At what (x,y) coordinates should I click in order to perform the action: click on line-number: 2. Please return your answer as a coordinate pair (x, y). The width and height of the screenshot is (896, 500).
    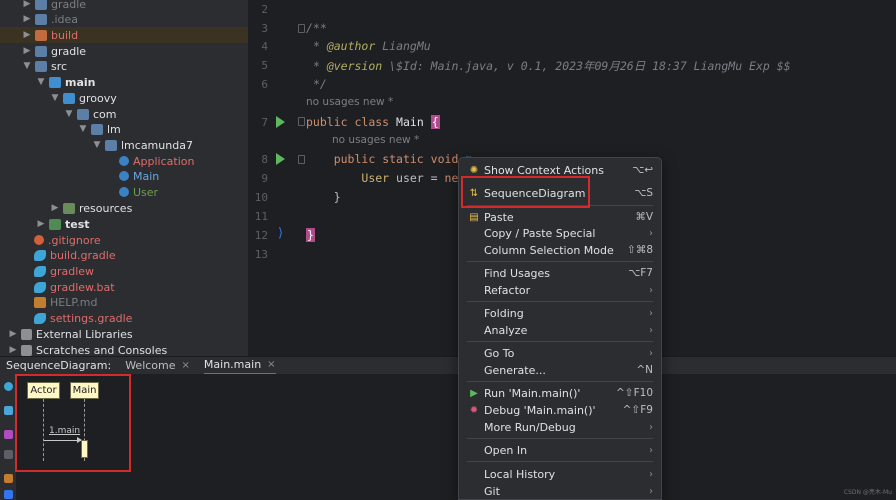
    Looking at the image, I should click on (264, 9).